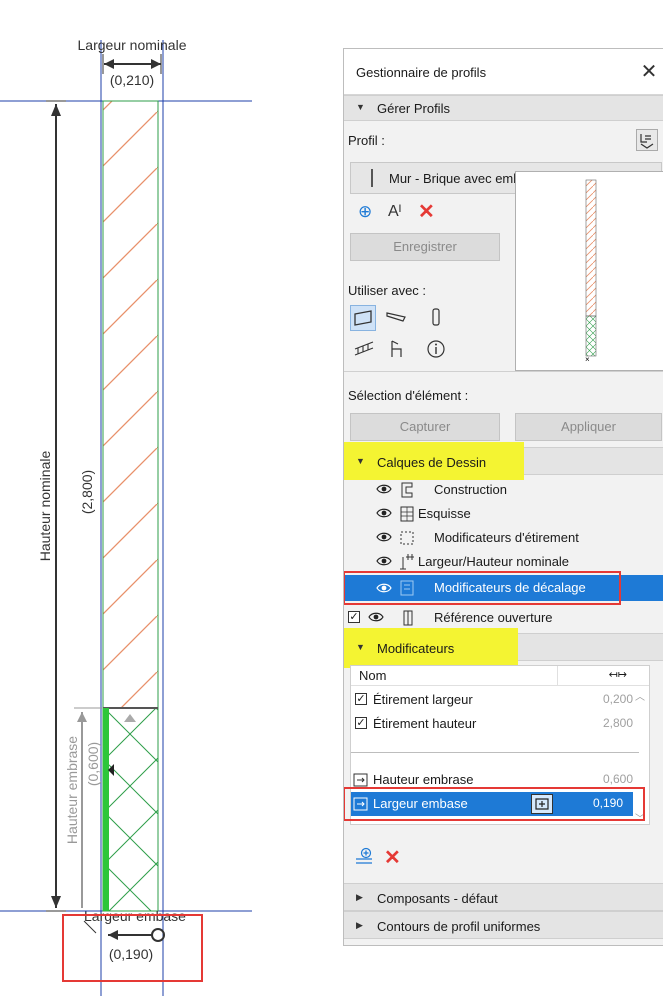 This screenshot has width=663, height=996. I want to click on modifier-row: ✓ Étirement hauteur 2,800, so click(500, 724).